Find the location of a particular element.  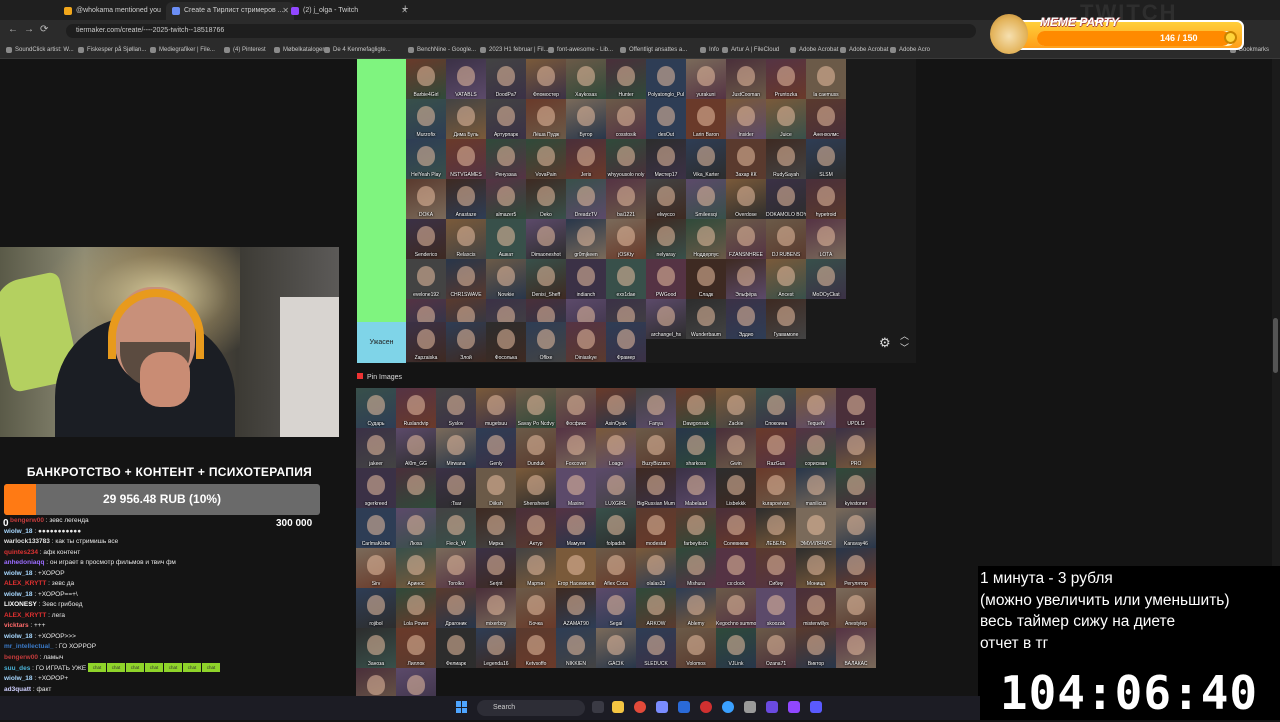

streamer-tile: Сибиу is located at coordinates (776, 568).